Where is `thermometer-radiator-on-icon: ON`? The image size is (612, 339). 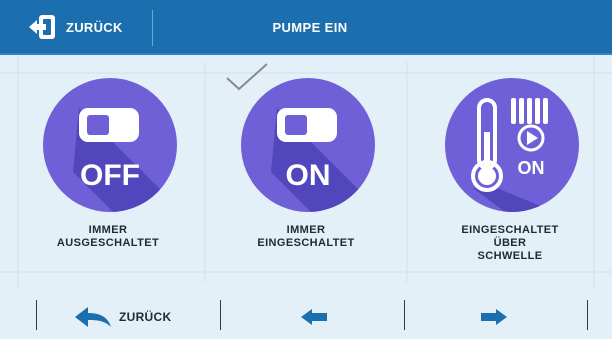 thermometer-radiator-on-icon: ON is located at coordinates (512, 145).